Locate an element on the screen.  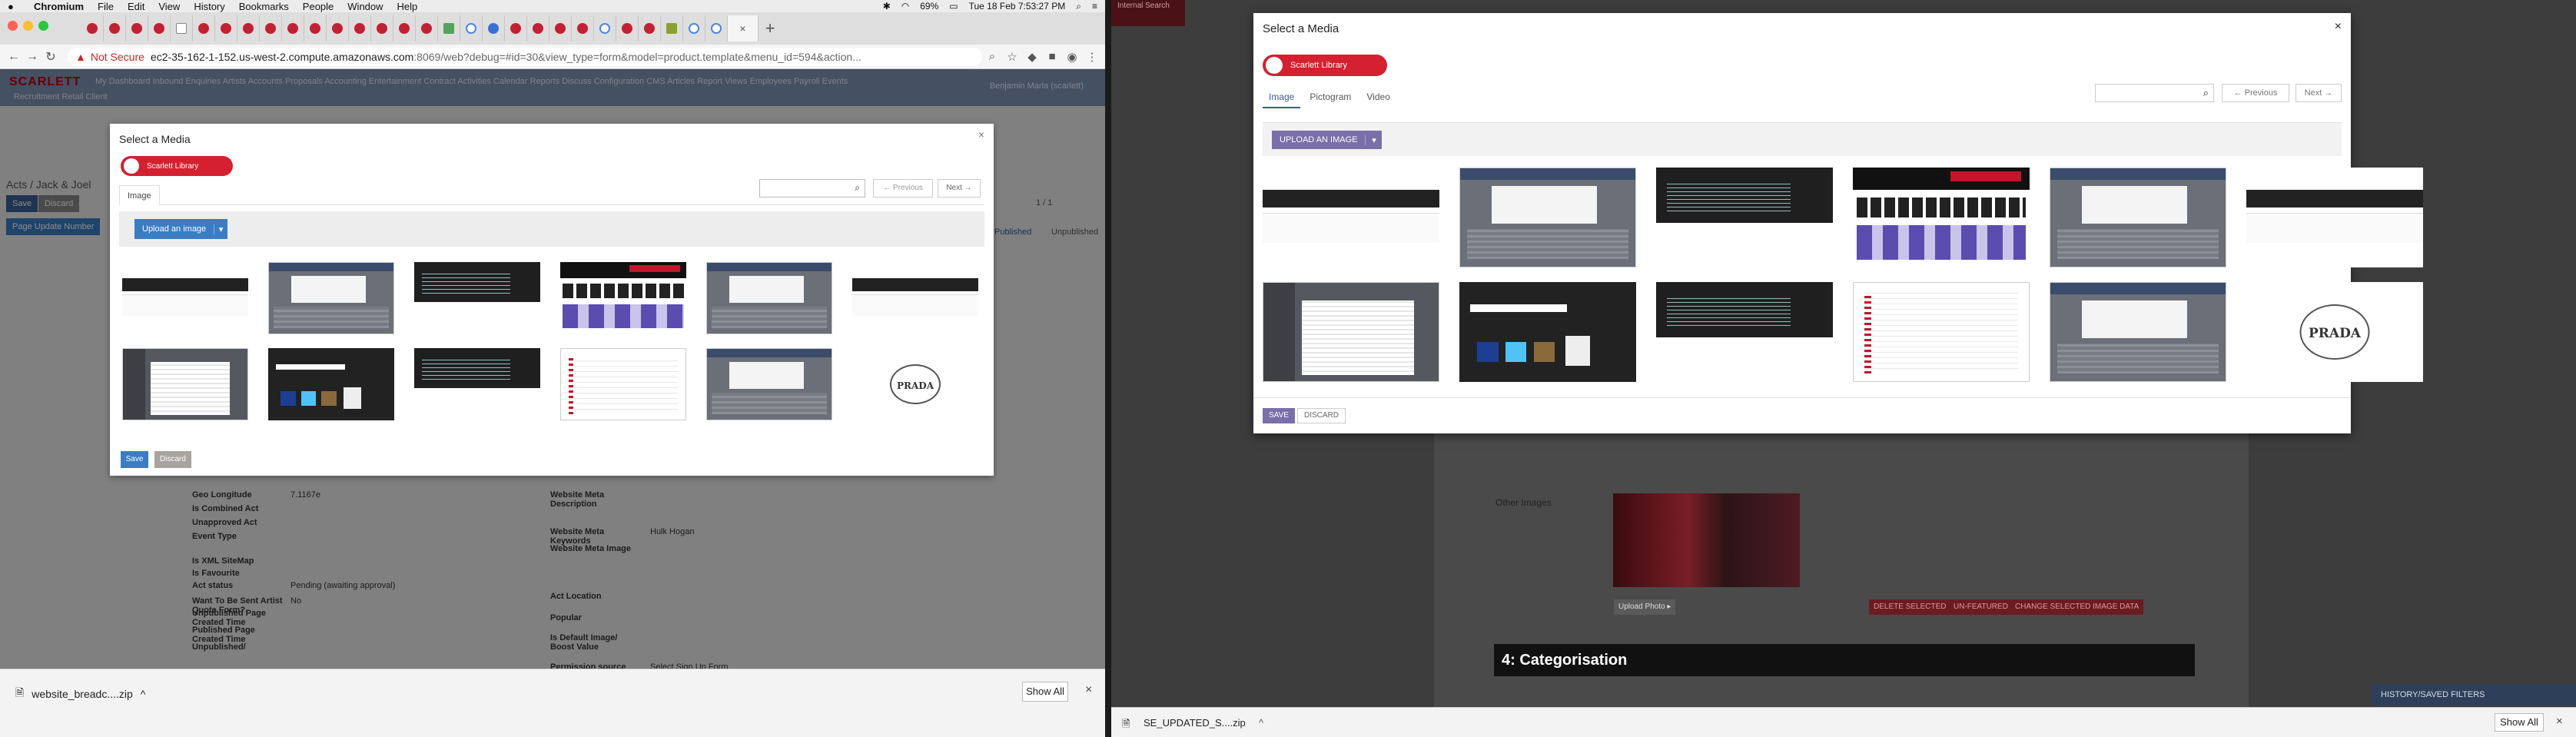
profile-icon: ◉ is located at coordinates (1072, 57).